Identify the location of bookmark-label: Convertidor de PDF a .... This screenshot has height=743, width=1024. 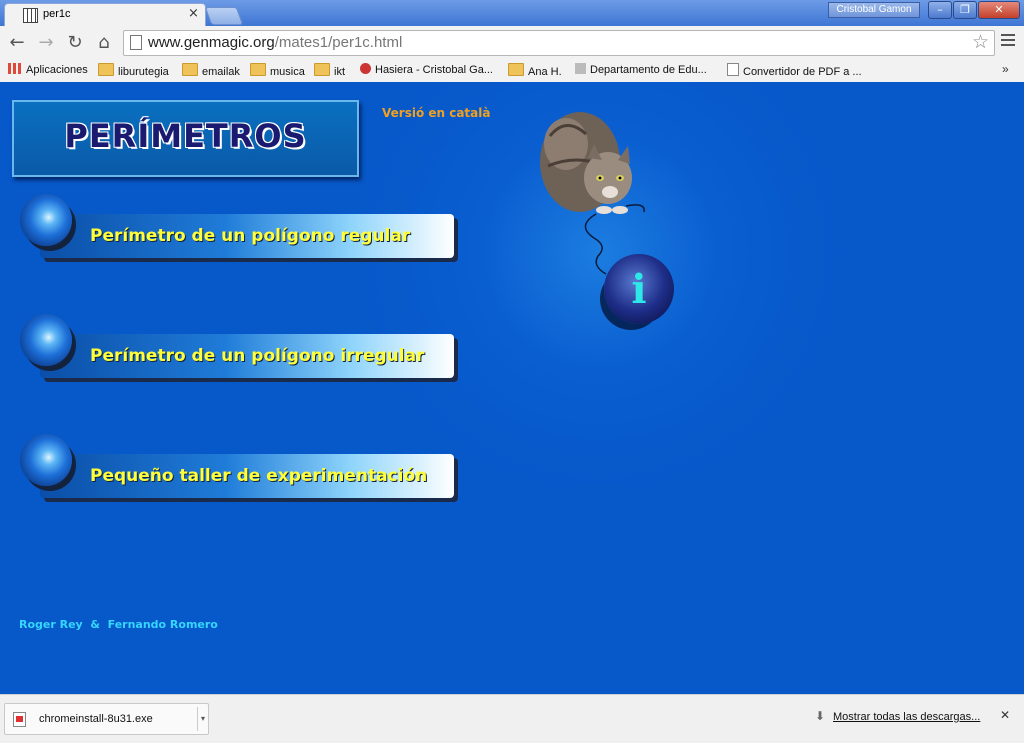
(802, 72).